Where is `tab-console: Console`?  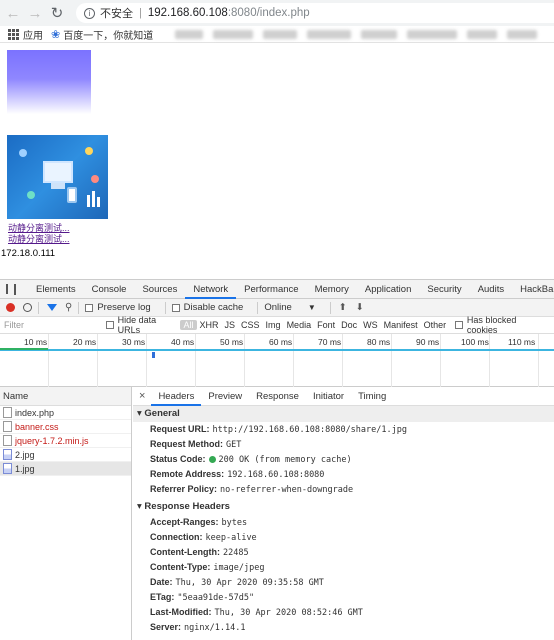
tab-console: Console is located at coordinates (109, 289).